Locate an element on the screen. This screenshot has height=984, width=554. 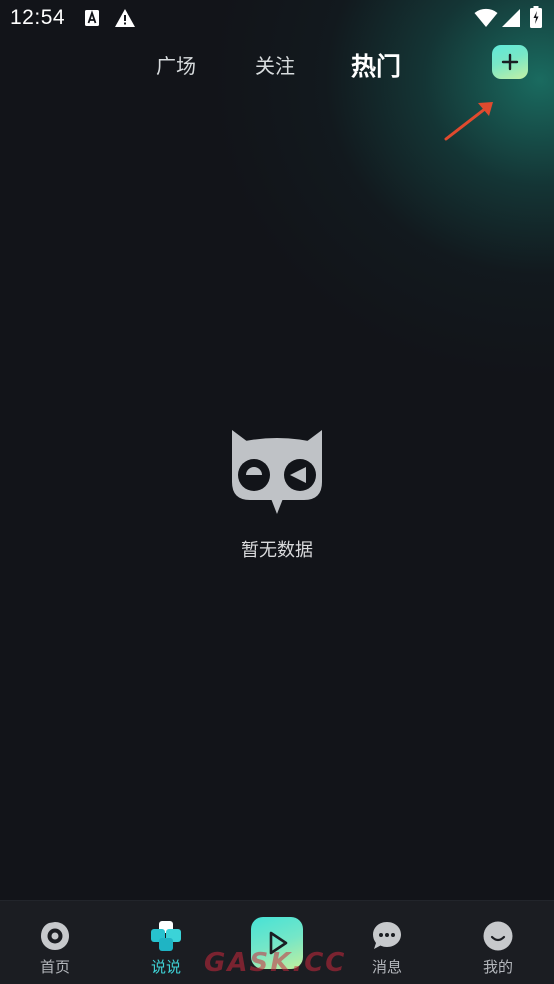
nav-item-mine: 我的 is located at coordinates (498, 942).